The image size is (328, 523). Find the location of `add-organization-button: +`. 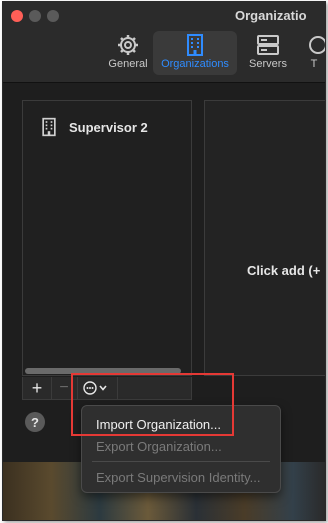

add-organization-button: + is located at coordinates (37, 388).